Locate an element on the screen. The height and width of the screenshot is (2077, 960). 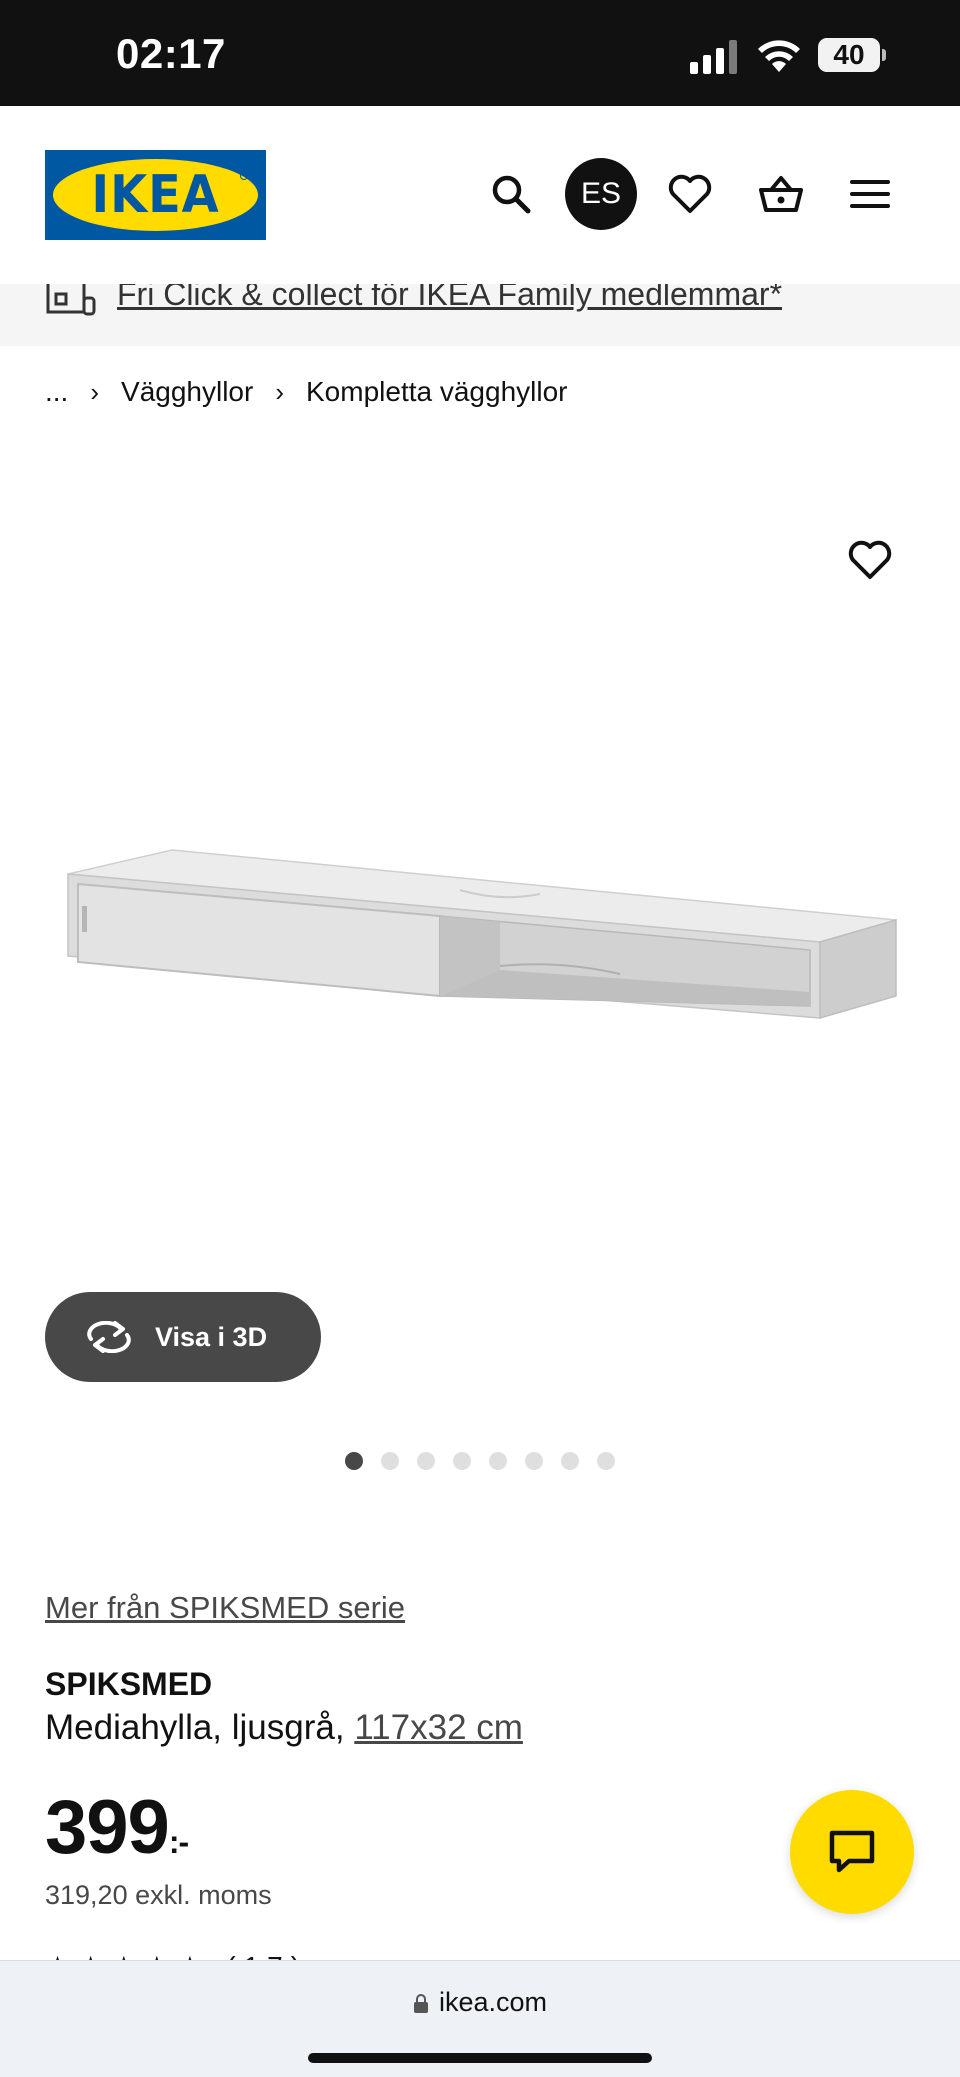
cart-button is located at coordinates (781, 194).